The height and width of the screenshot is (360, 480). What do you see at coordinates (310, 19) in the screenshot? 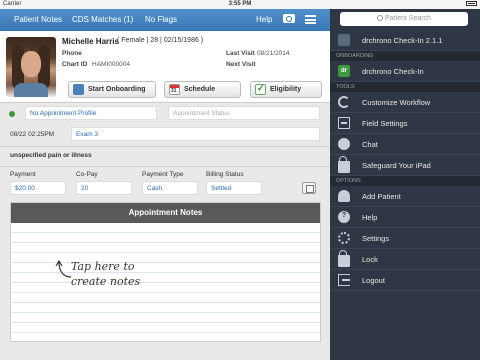
I see `hamburger-menu-icon` at bounding box center [310, 19].